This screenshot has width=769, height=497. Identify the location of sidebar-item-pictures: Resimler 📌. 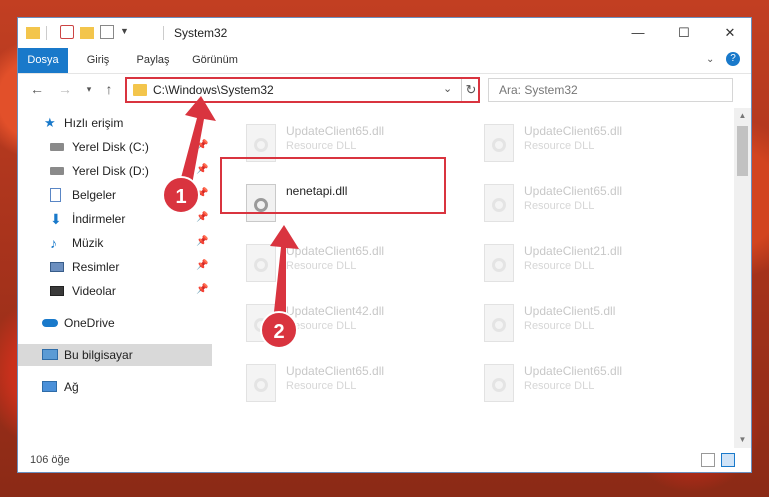
(115, 267).